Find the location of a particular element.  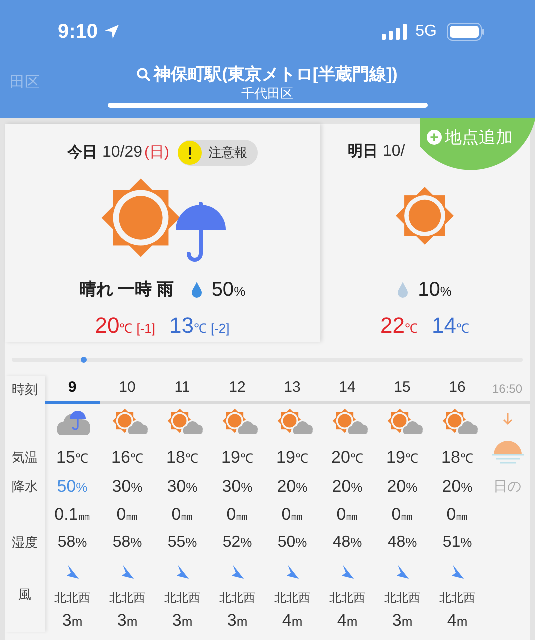

humidity-cell-text: 52% is located at coordinates (237, 543).